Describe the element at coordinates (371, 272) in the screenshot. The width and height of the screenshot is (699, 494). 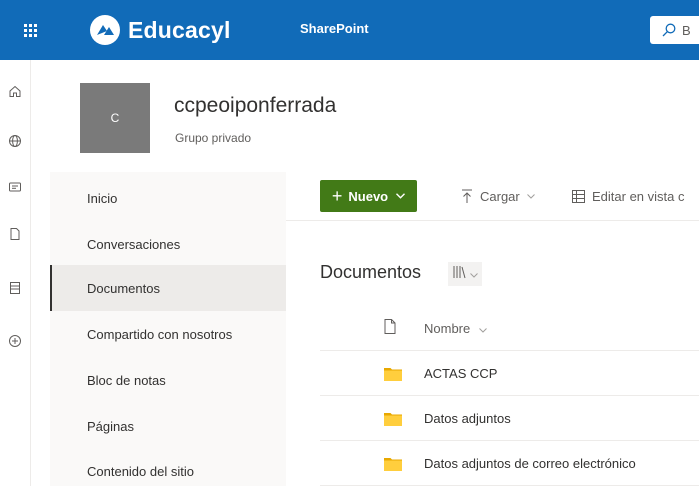
I see `library-title: Documentos` at that location.